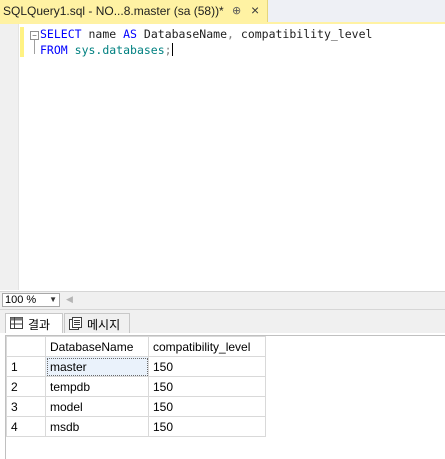 This screenshot has height=459, width=445. I want to click on pin-icon: ⊕, so click(236, 10).